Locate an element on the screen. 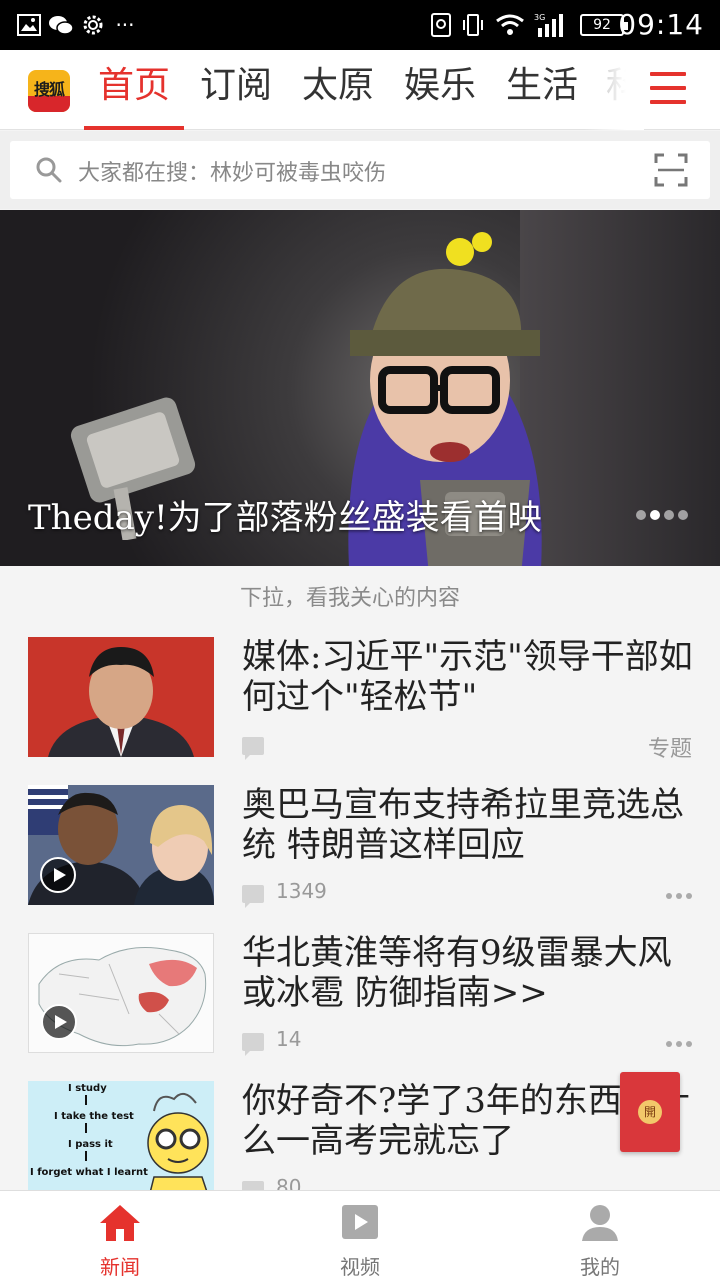 The width and height of the screenshot is (720, 1280). tab-taiyuan: 太原 is located at coordinates (338, 95).